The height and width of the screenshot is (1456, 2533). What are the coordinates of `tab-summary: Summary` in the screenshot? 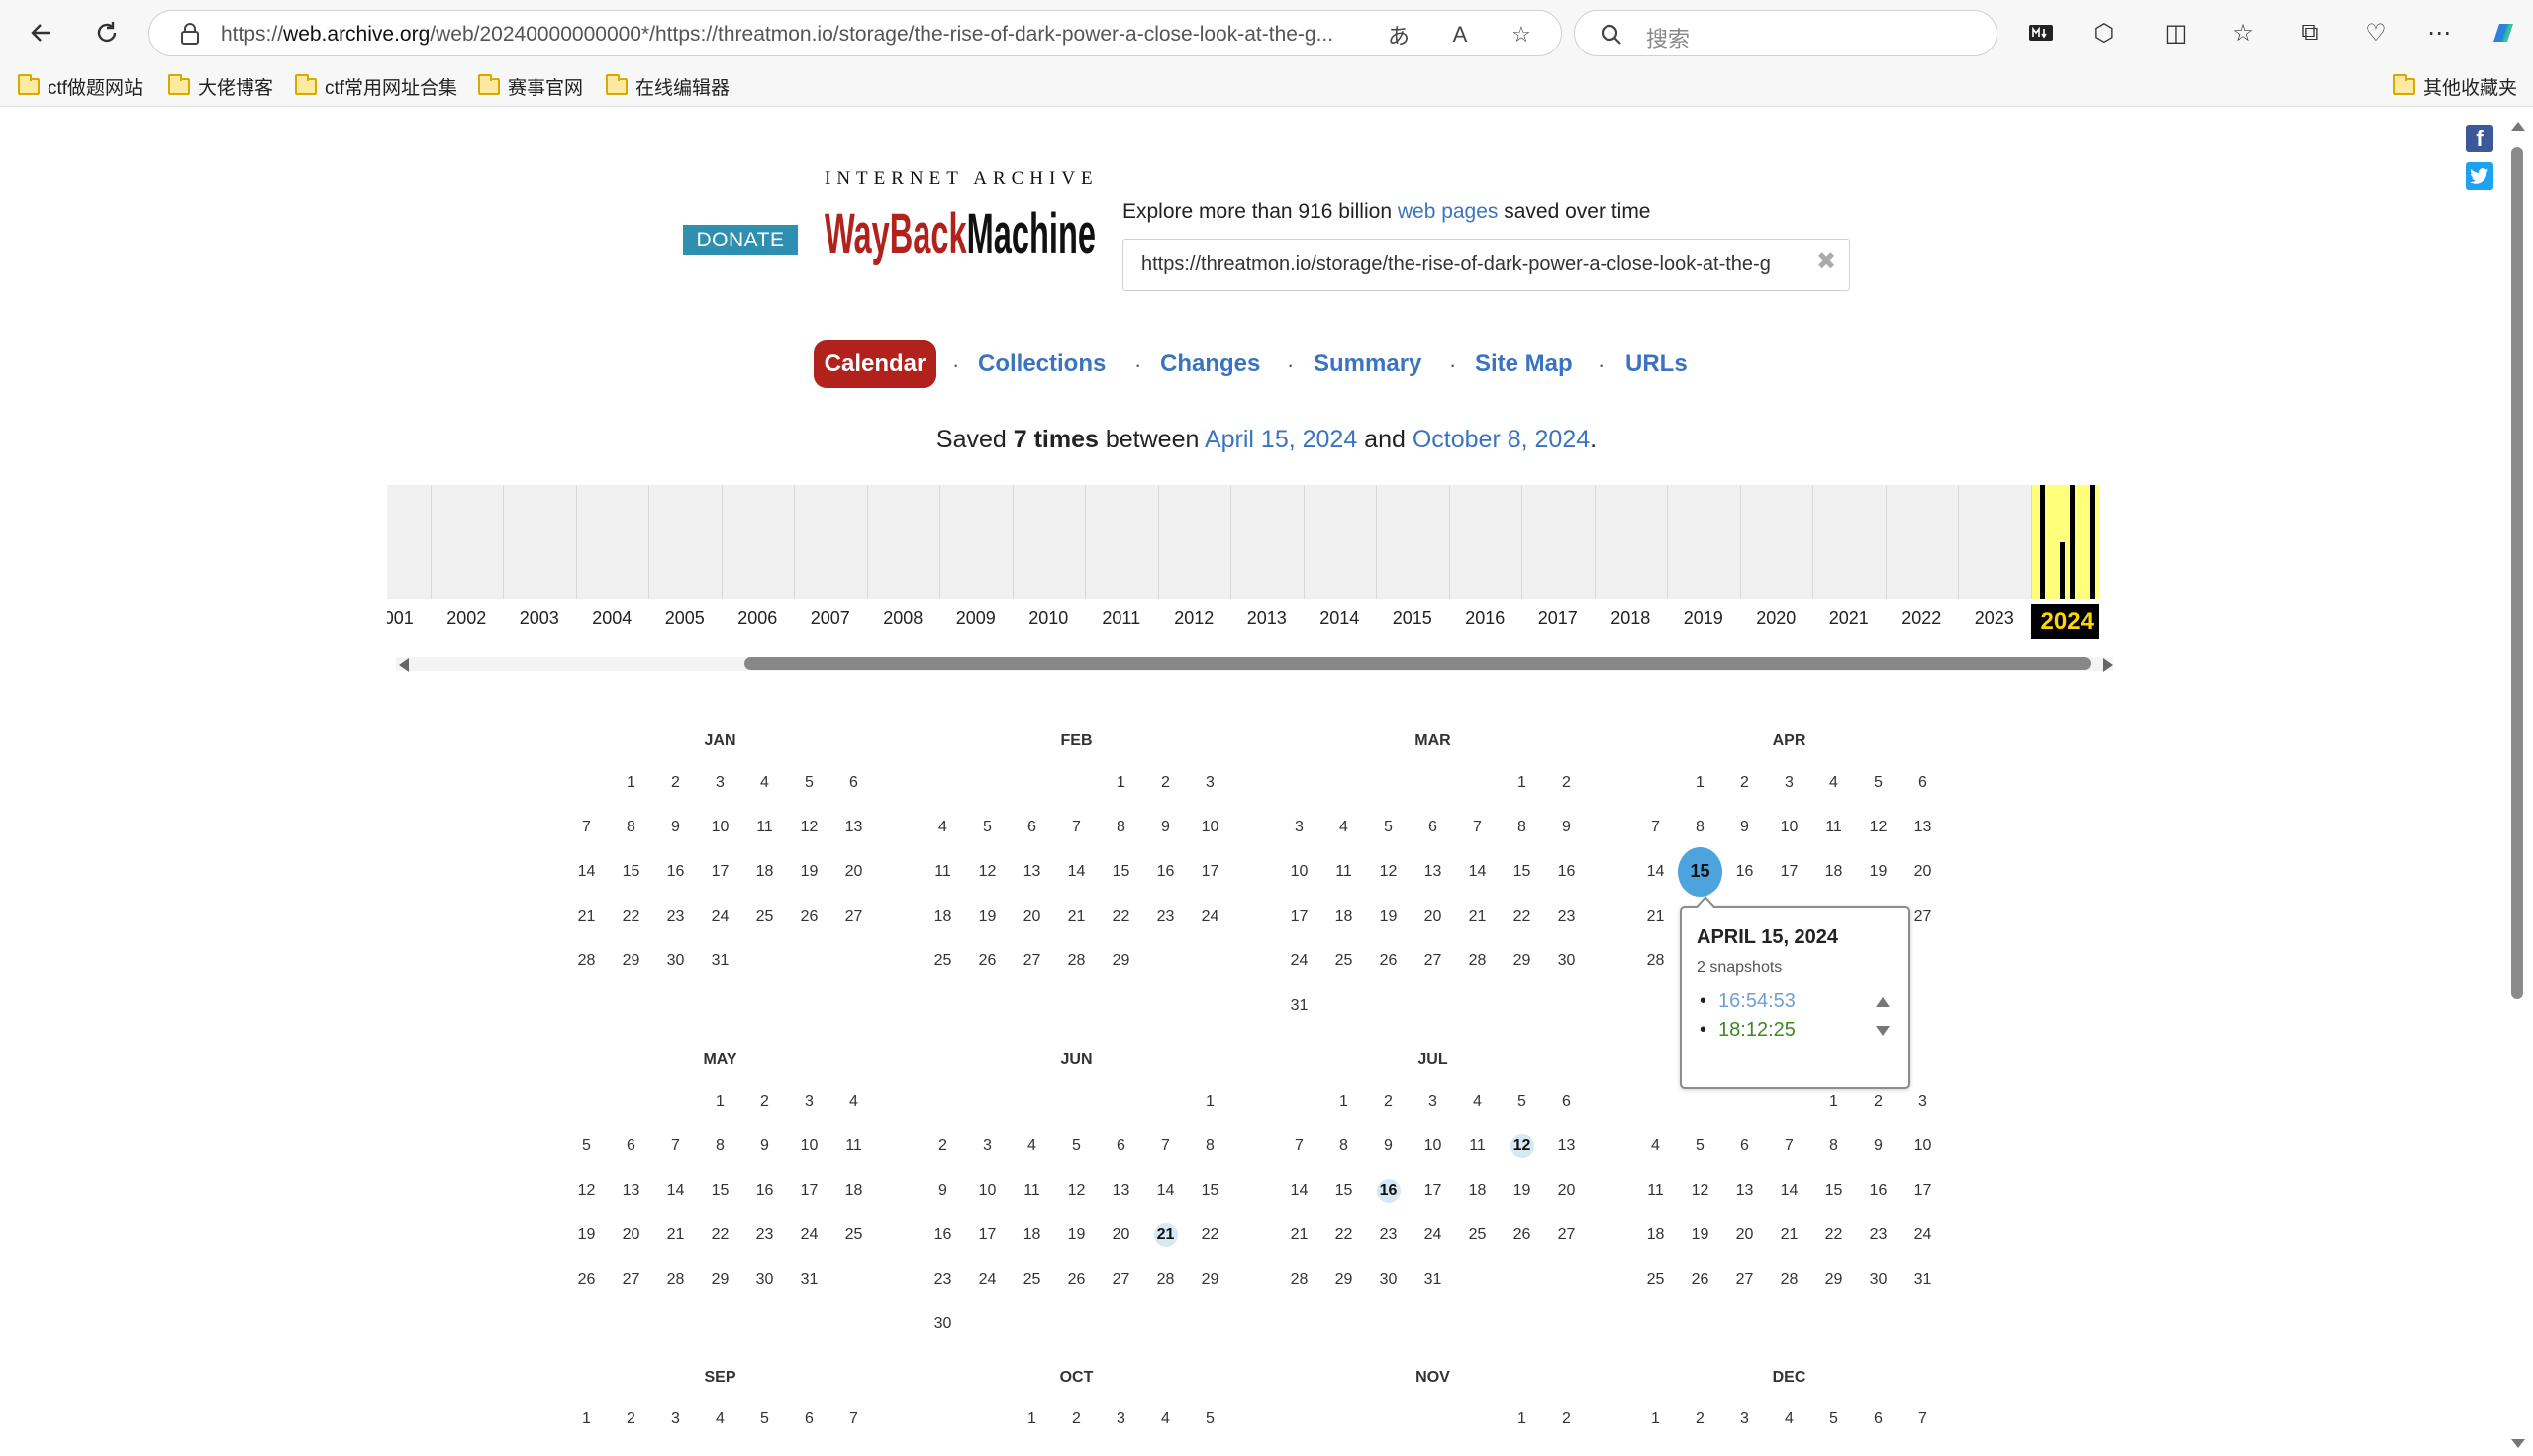 It's located at (1367, 364).